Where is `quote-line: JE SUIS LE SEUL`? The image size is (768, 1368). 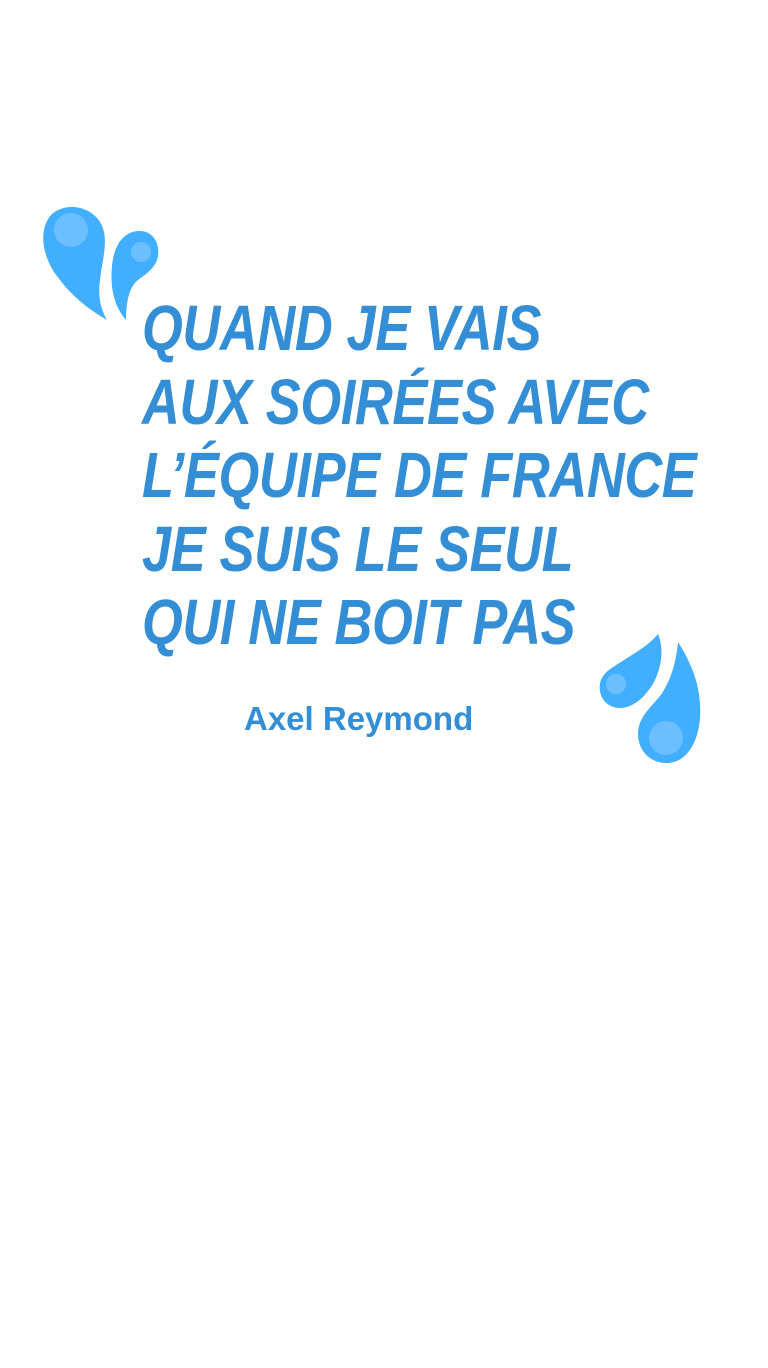
quote-line: JE SUIS LE SEUL is located at coordinates (358, 548).